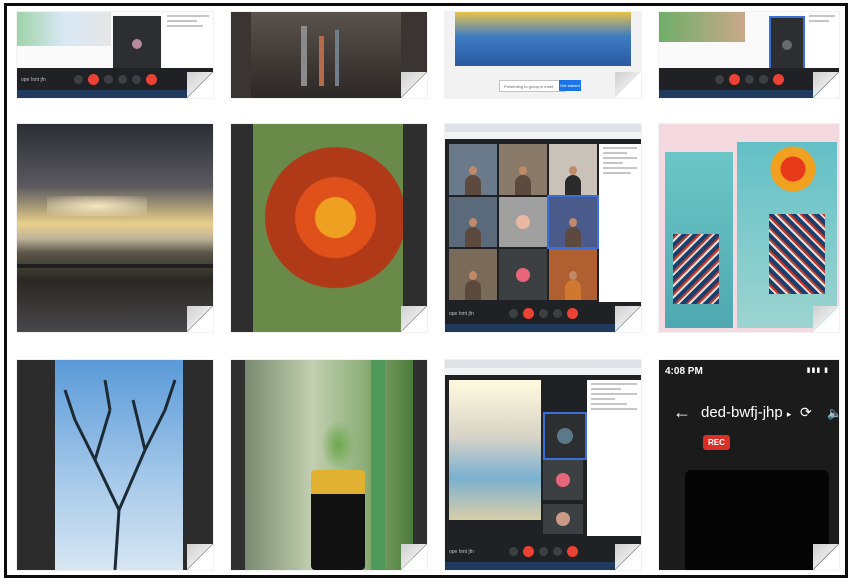 The width and height of the screenshot is (856, 584). I want to click on tile-meet-screenshot-1: ope hmt jfn, so click(115, 55).